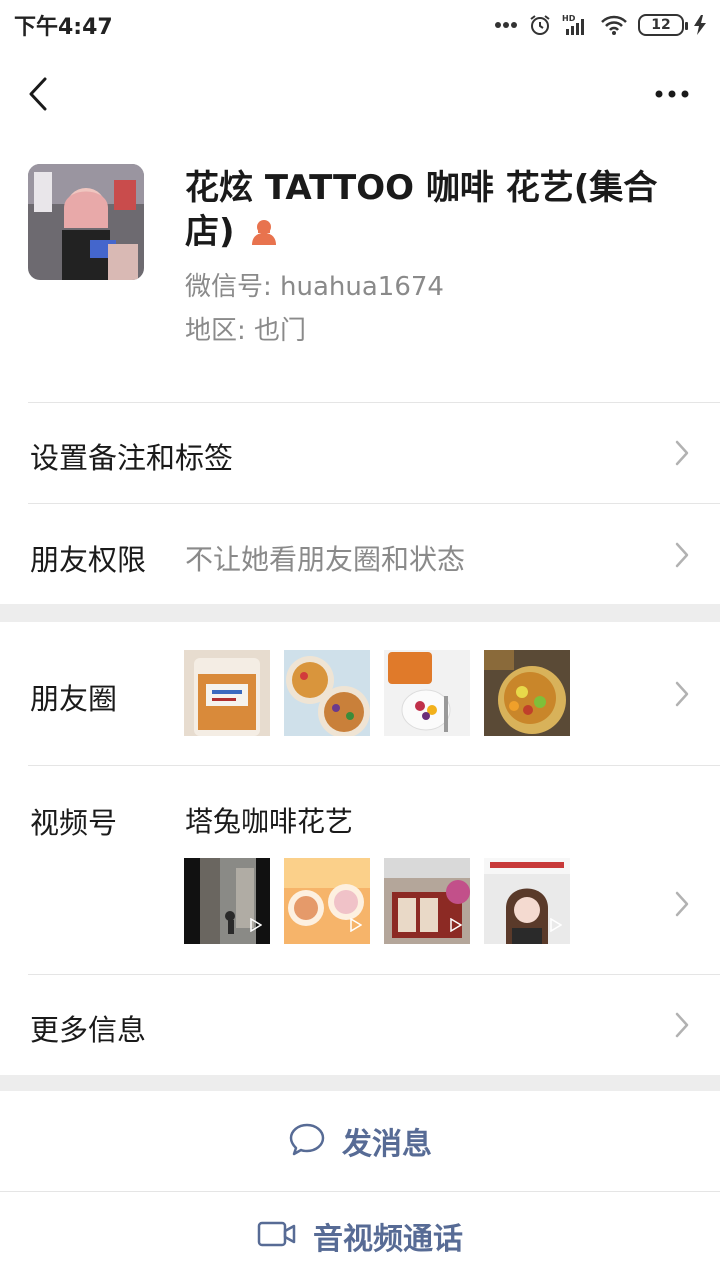 The height and width of the screenshot is (1280, 720). I want to click on battery-indicator: 12, so click(663, 25).